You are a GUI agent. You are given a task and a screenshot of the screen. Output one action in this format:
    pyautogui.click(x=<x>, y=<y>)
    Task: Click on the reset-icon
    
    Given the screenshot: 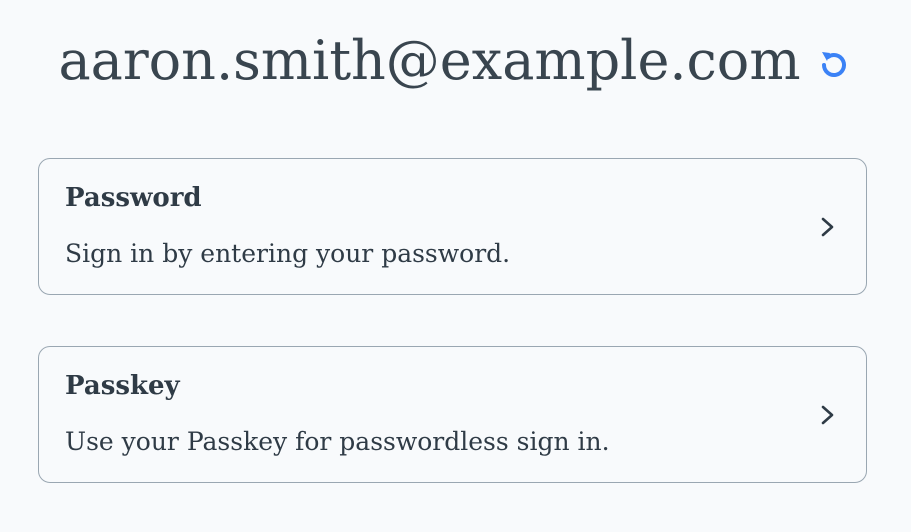 What is the action you would take?
    pyautogui.click(x=833, y=64)
    